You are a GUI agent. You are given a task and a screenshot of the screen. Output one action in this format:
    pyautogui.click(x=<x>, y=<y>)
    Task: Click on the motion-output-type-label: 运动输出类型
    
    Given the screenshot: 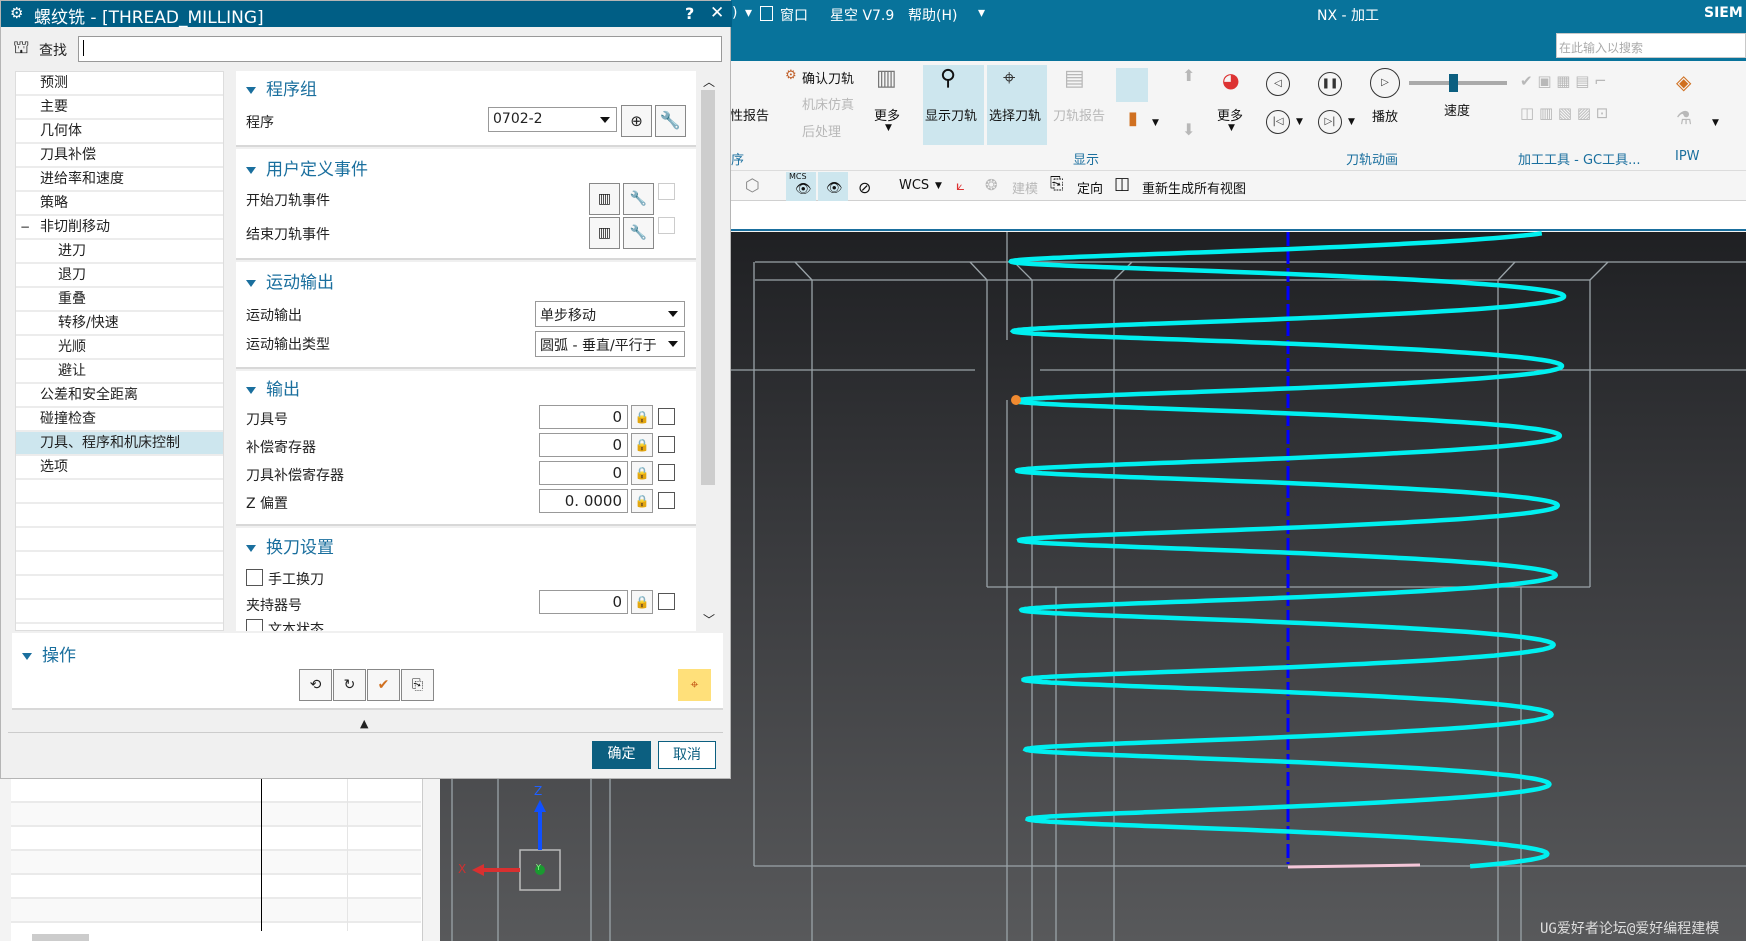 What is the action you would take?
    pyautogui.click(x=288, y=345)
    